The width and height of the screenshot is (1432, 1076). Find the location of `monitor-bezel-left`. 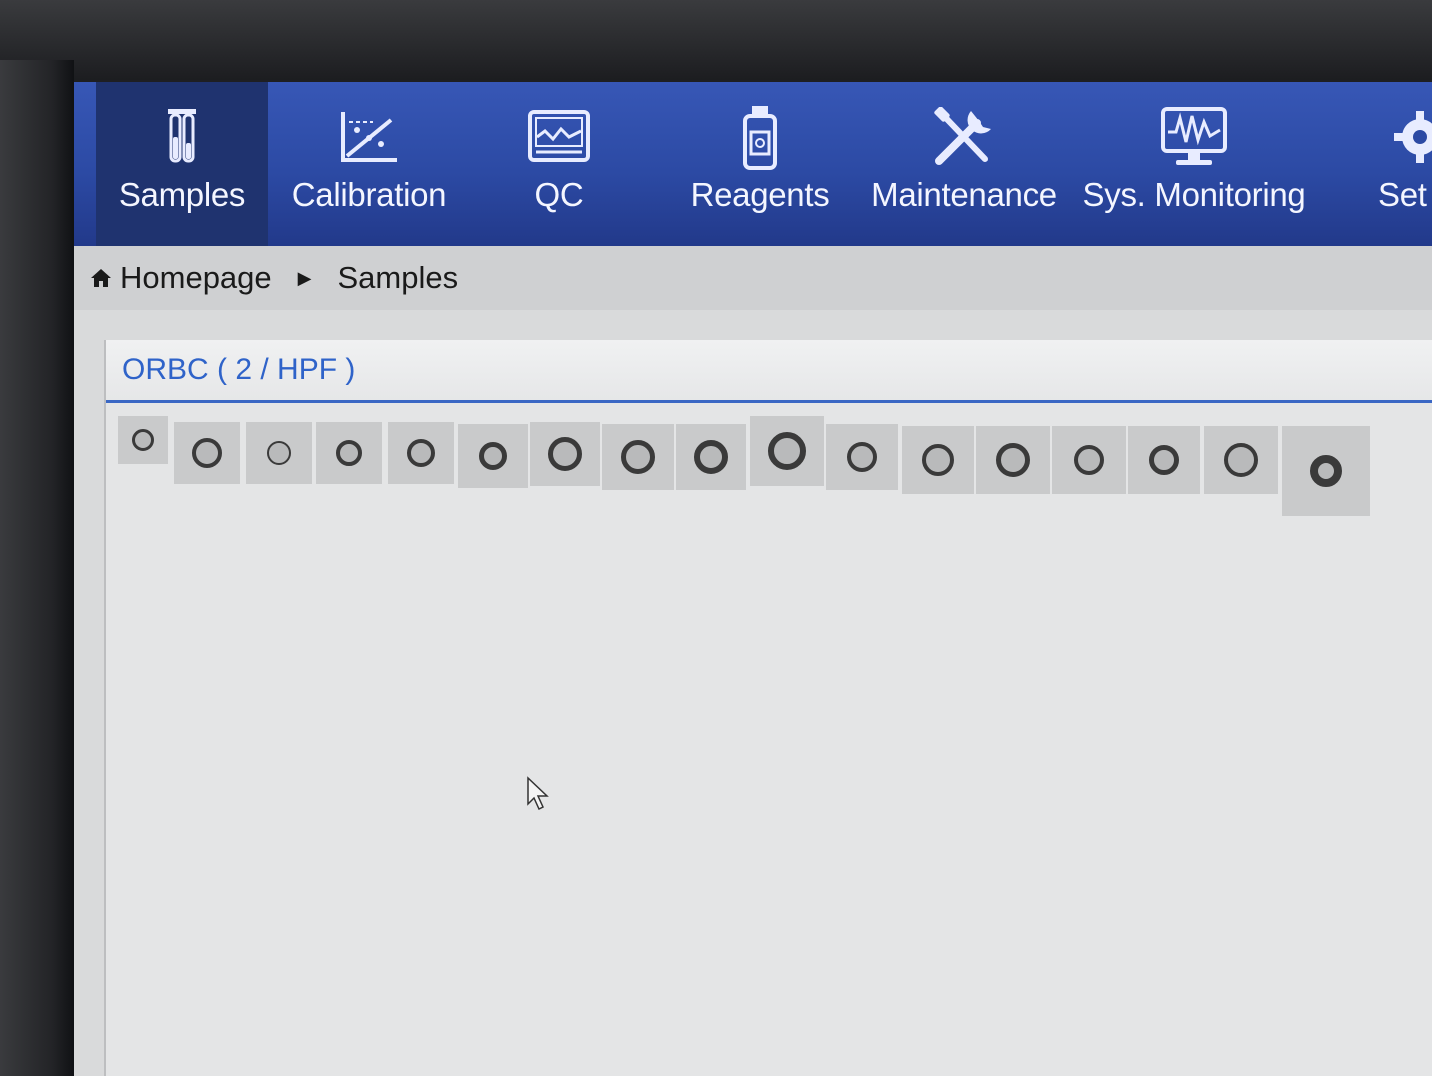

monitor-bezel-left is located at coordinates (37, 568).